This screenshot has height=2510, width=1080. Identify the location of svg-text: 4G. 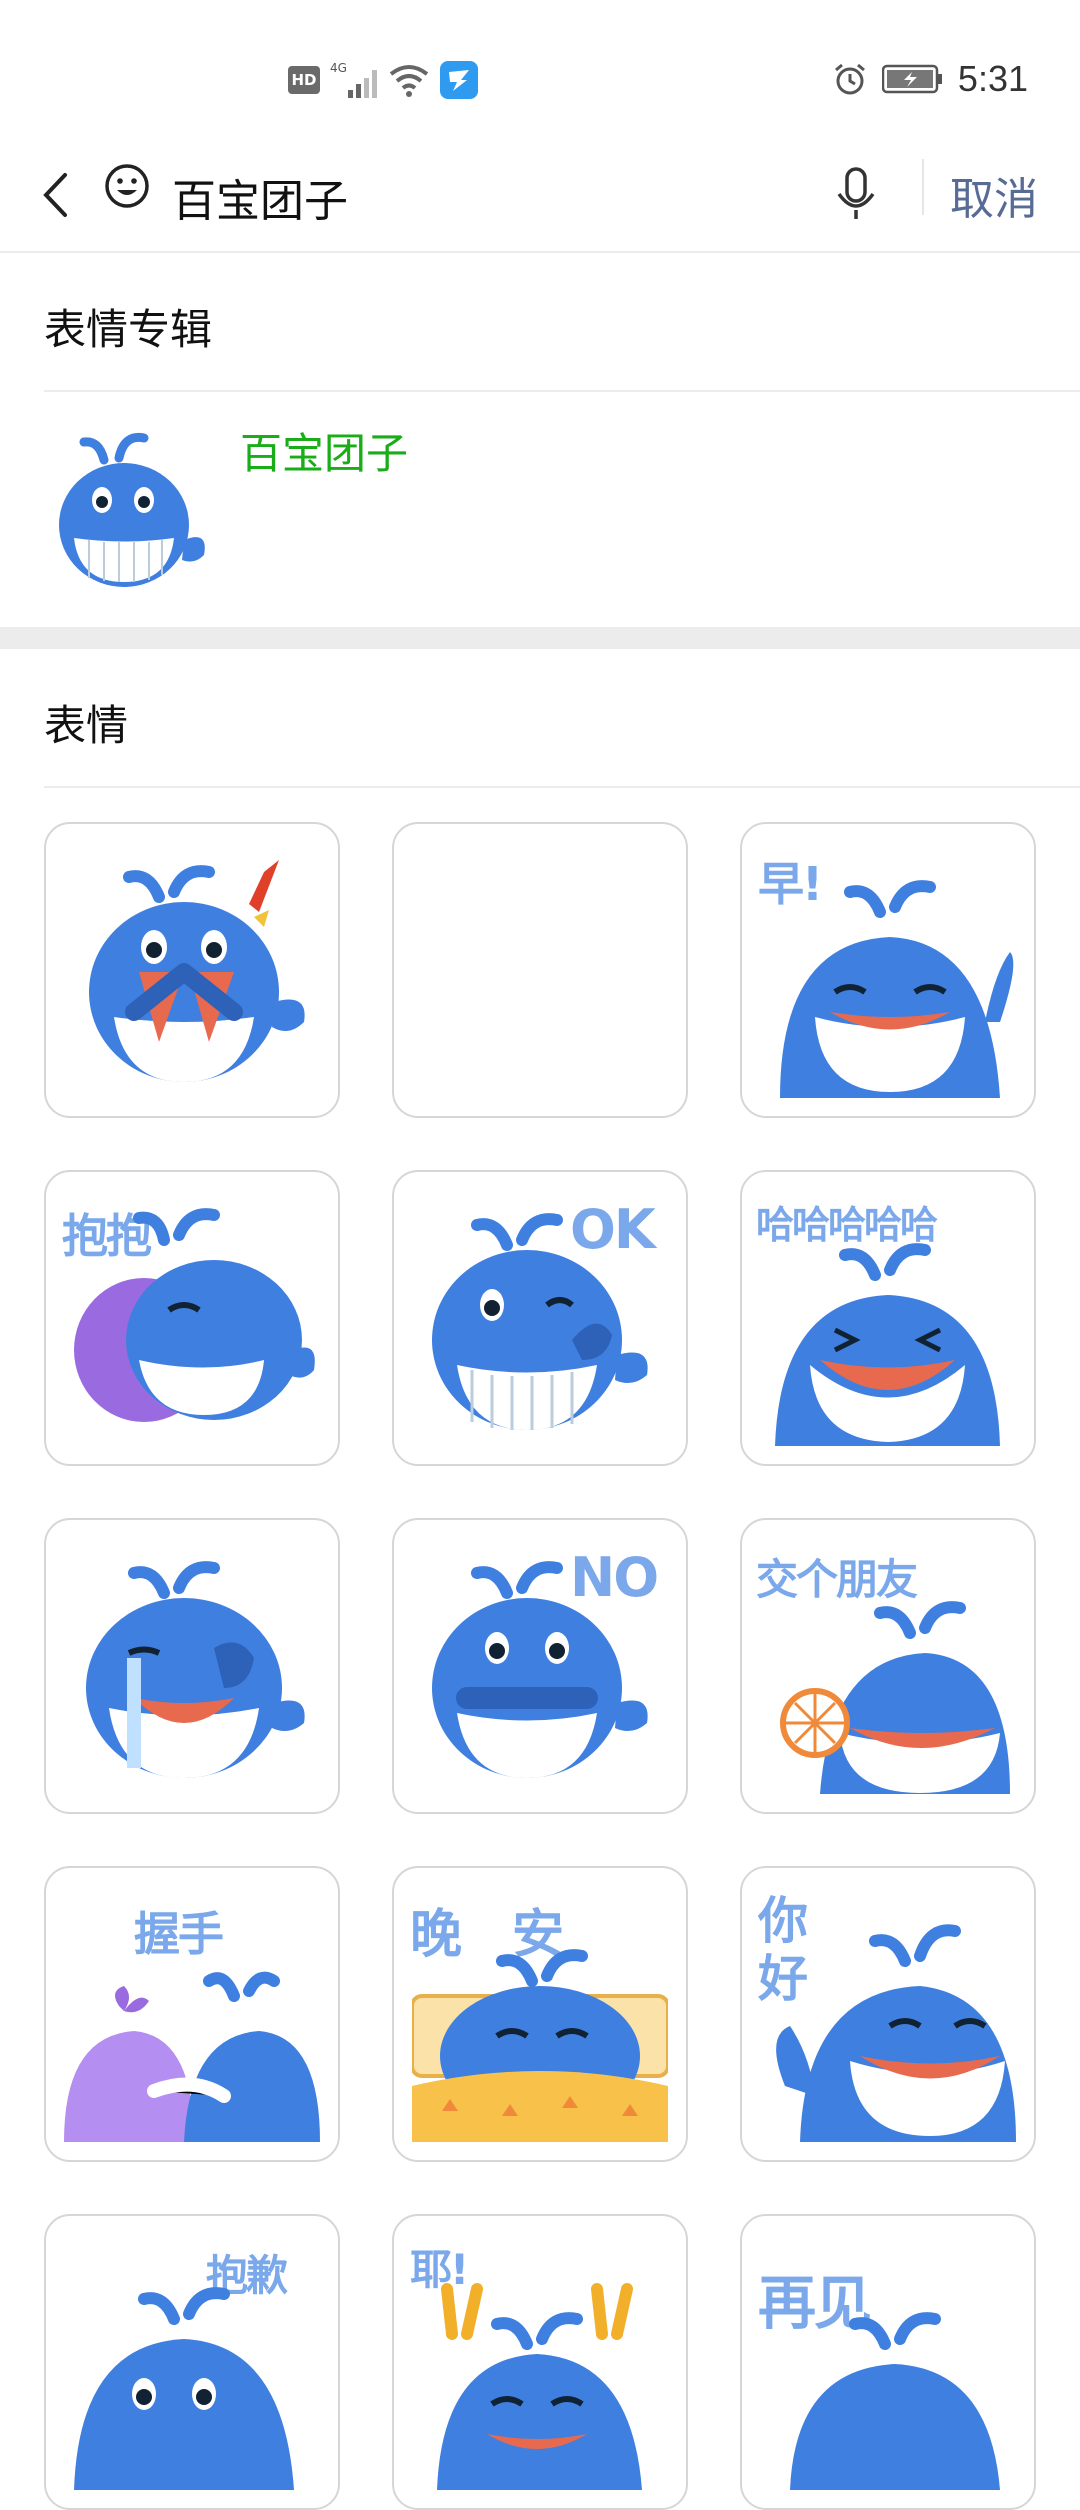
(338, 68).